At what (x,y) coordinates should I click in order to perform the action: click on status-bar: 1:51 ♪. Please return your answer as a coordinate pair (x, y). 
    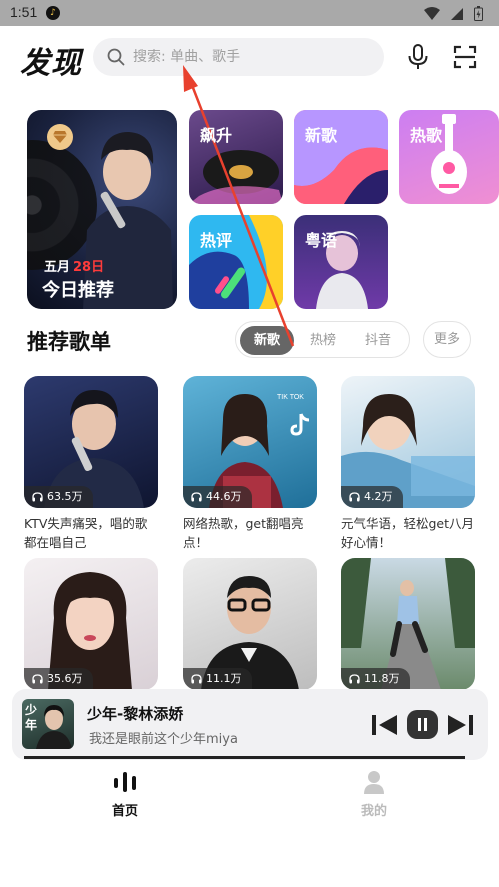
    Looking at the image, I should click on (249, 13).